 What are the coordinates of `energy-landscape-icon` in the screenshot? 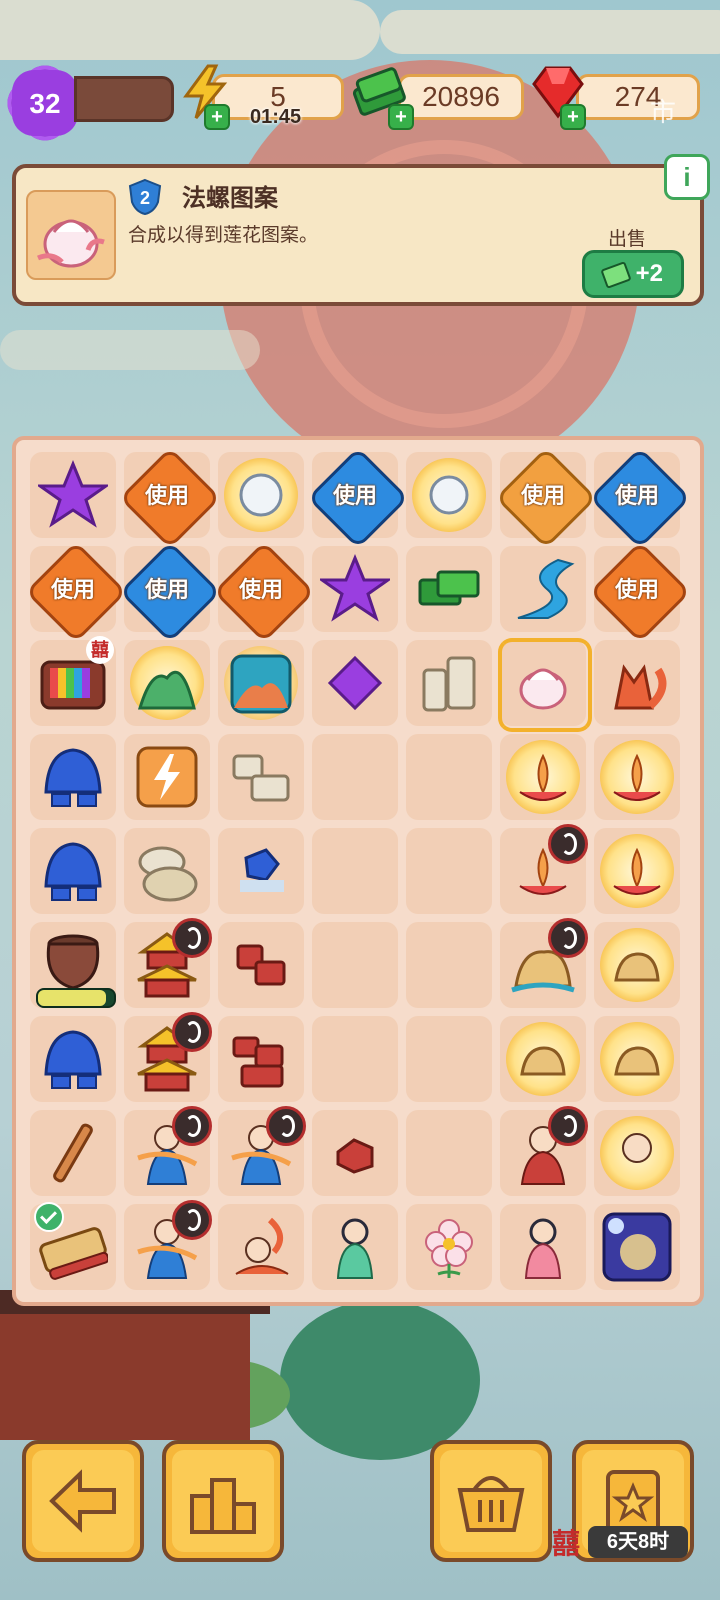 It's located at (167, 777).